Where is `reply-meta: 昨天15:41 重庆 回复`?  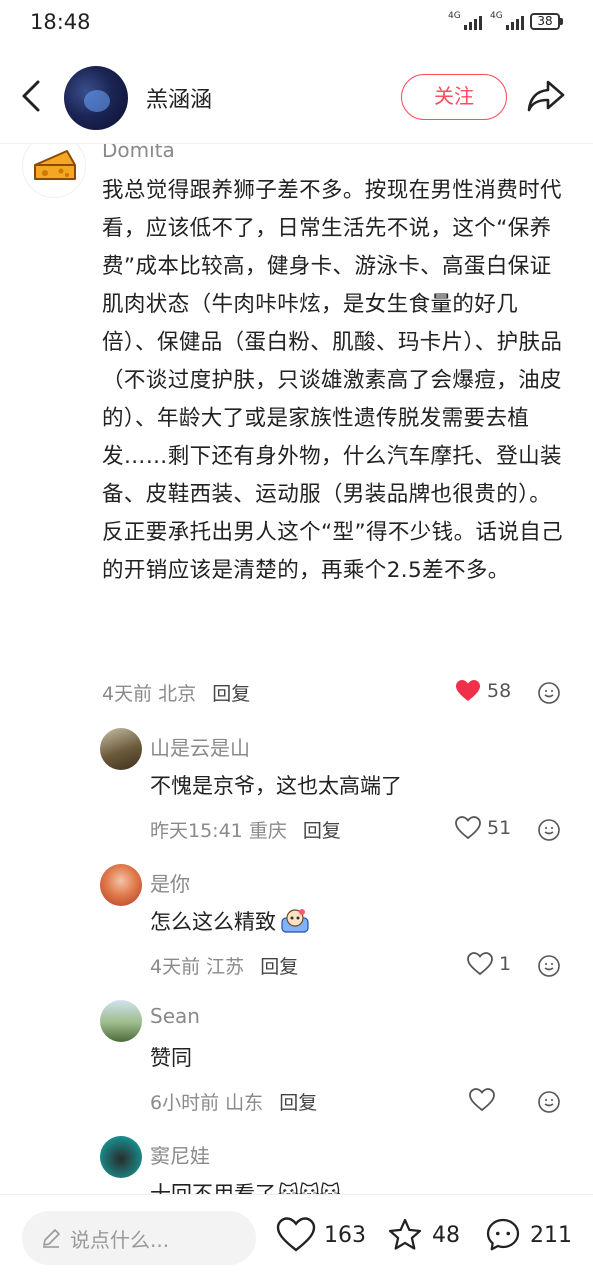 reply-meta: 昨天15:41 重庆 回复 is located at coordinates (245, 829).